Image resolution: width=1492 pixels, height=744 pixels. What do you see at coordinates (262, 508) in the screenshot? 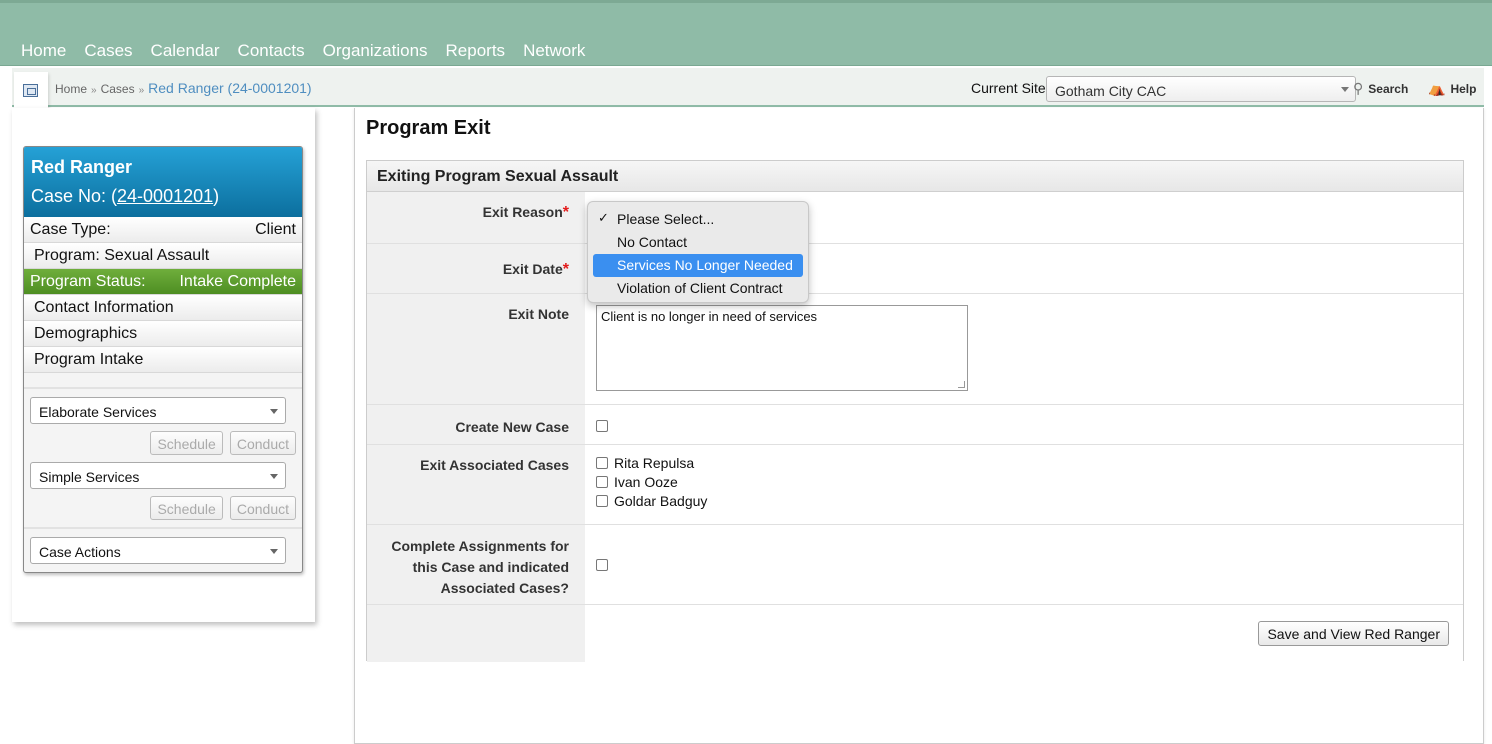
I see `simple-conduct-button: Conduct` at bounding box center [262, 508].